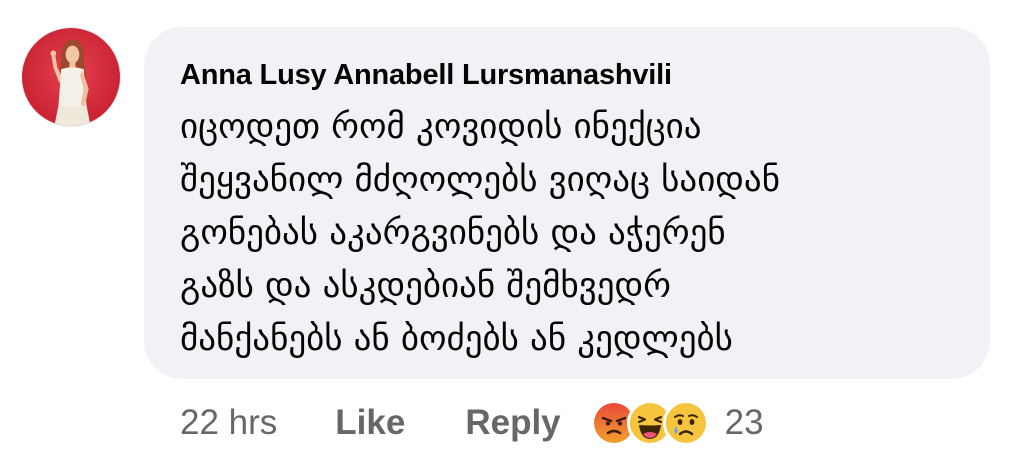 The image size is (1024, 468). What do you see at coordinates (453, 233) in the screenshot?
I see `comment-text-line: გონებას აკარგვინებს და აჭერენ` at bounding box center [453, 233].